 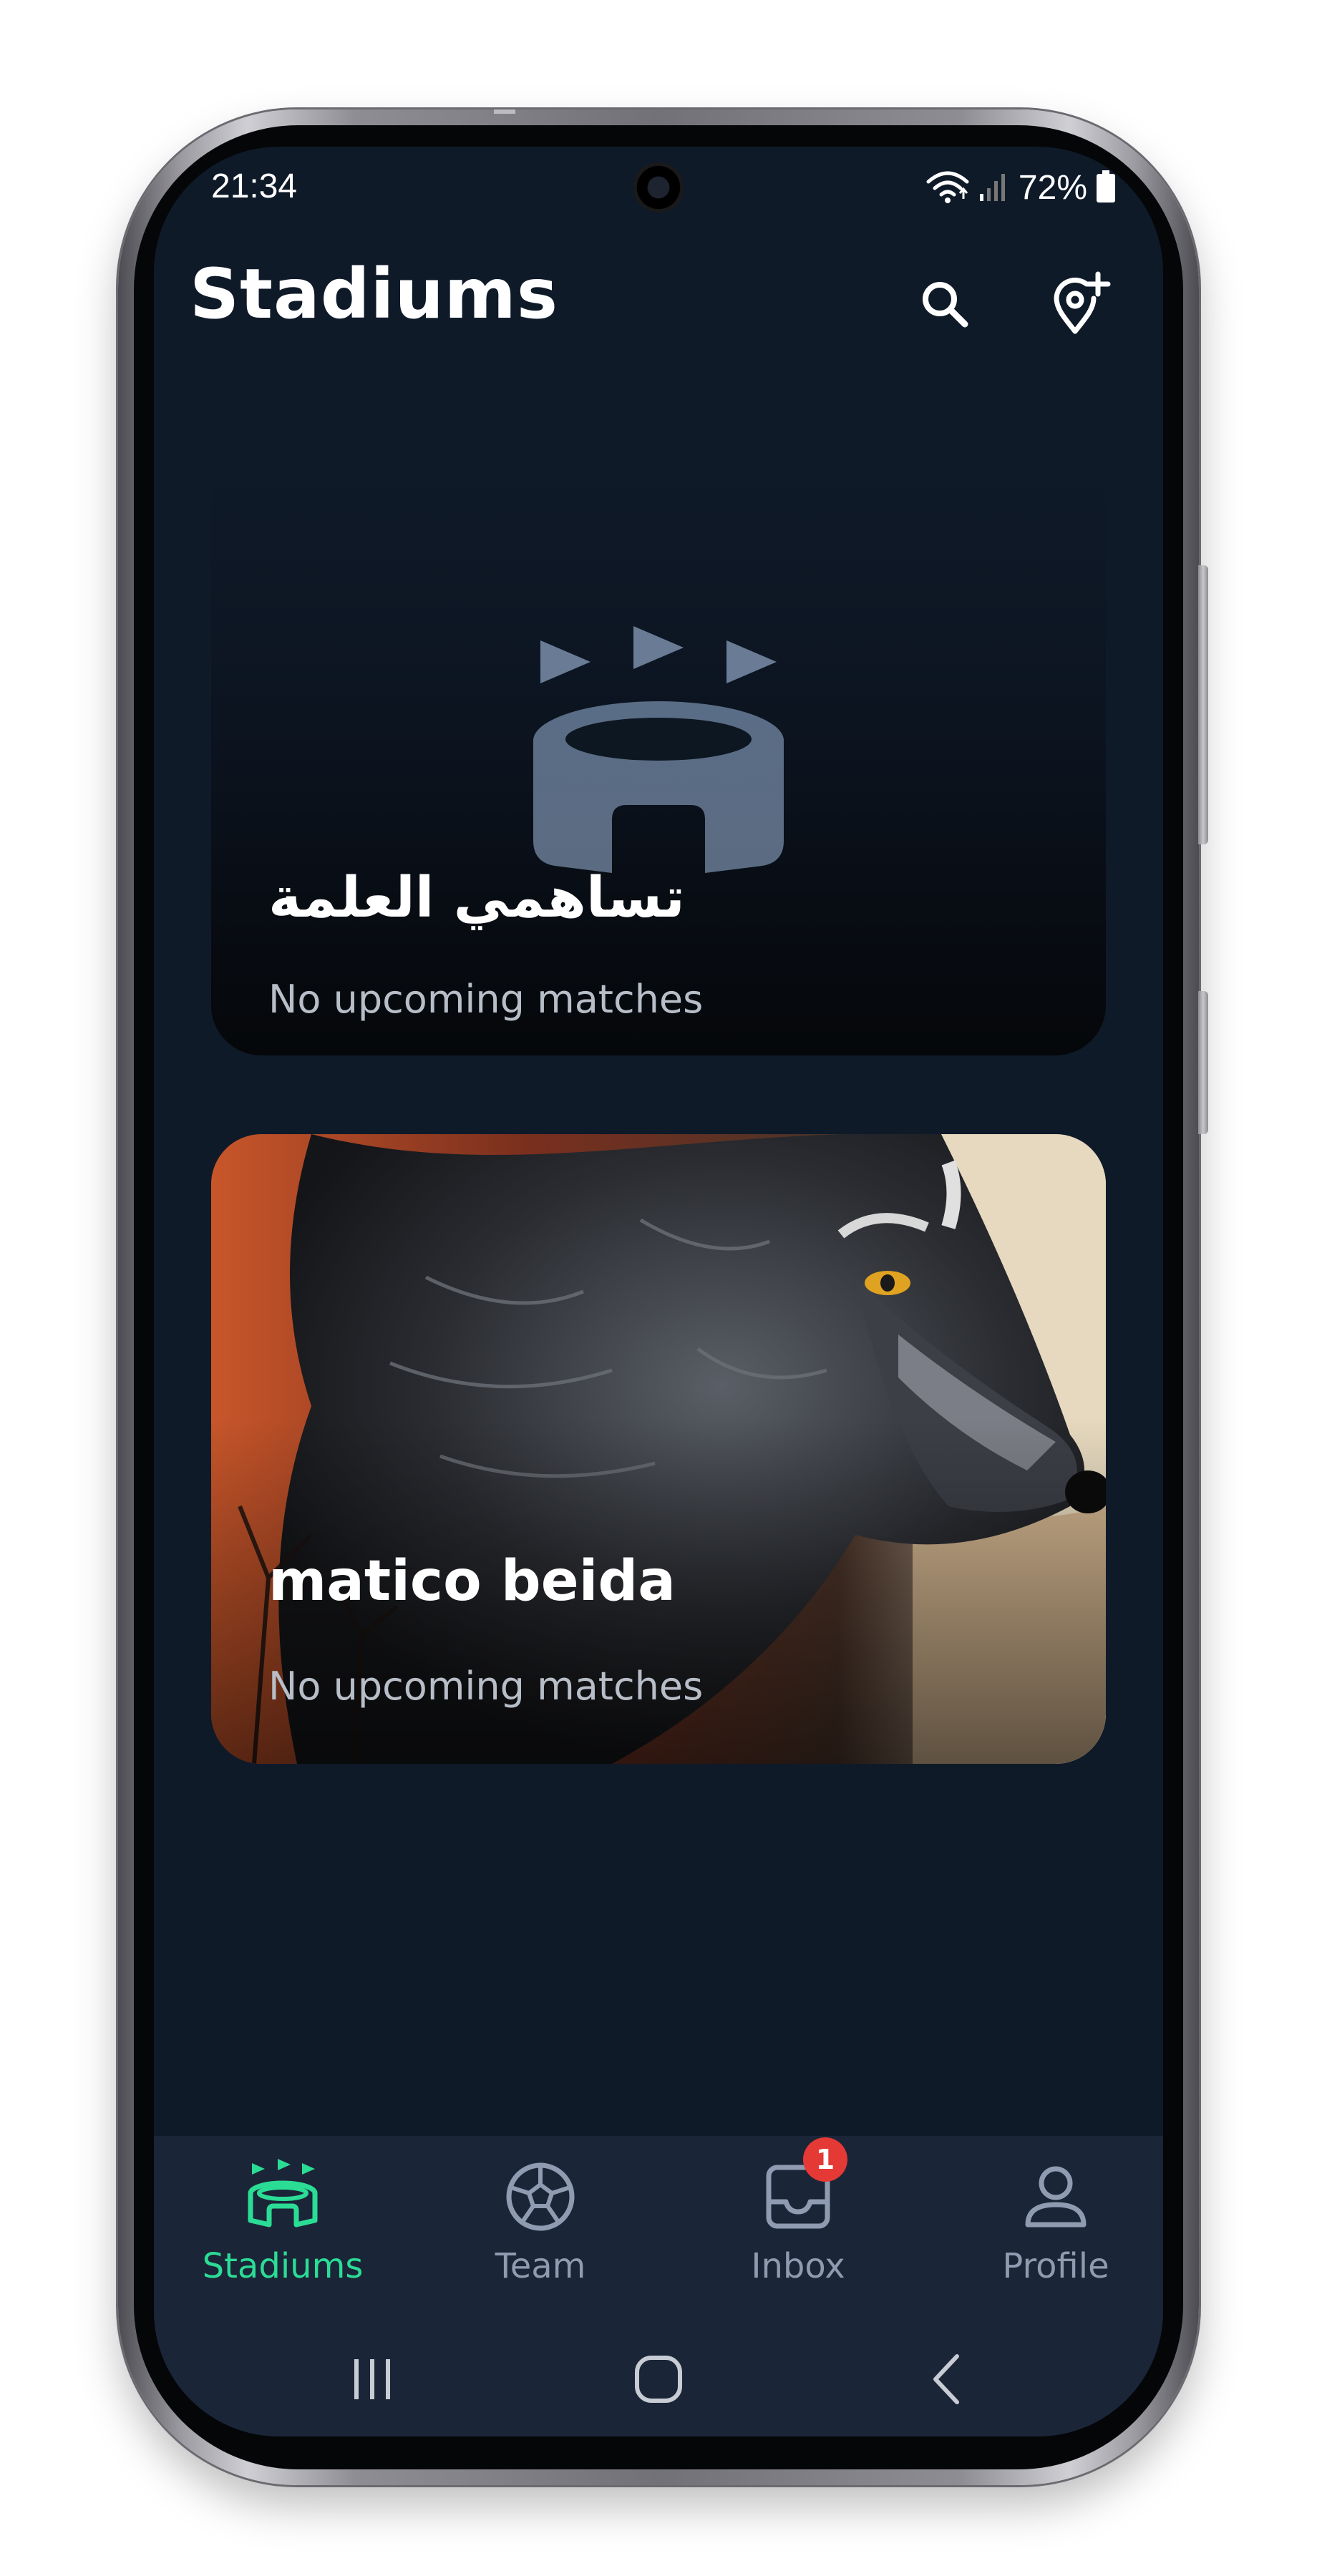 I want to click on system-nav-bar, so click(x=658, y=2379).